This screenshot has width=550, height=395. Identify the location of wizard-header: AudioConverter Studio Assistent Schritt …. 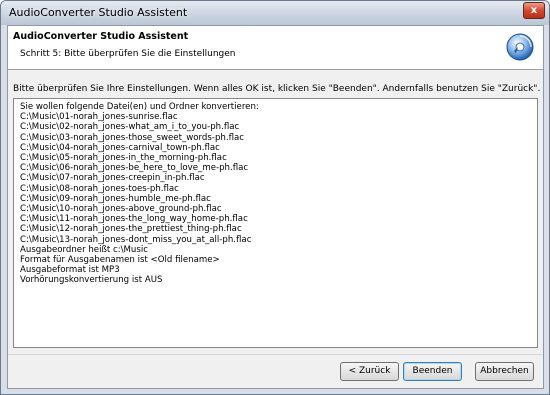
(275, 48).